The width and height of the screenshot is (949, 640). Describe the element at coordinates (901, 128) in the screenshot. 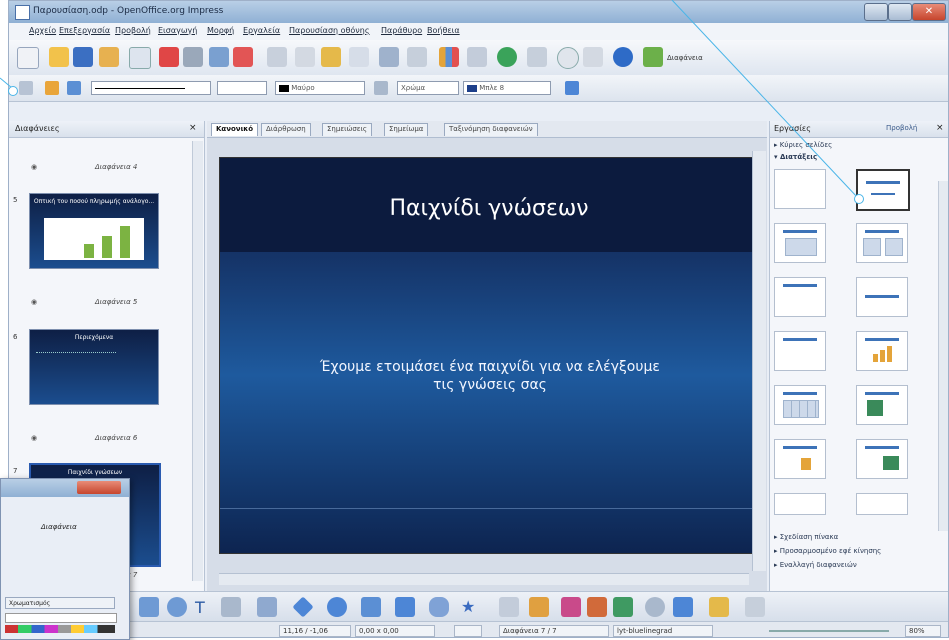

I see `tasks-view-menu: Προβολή` at that location.